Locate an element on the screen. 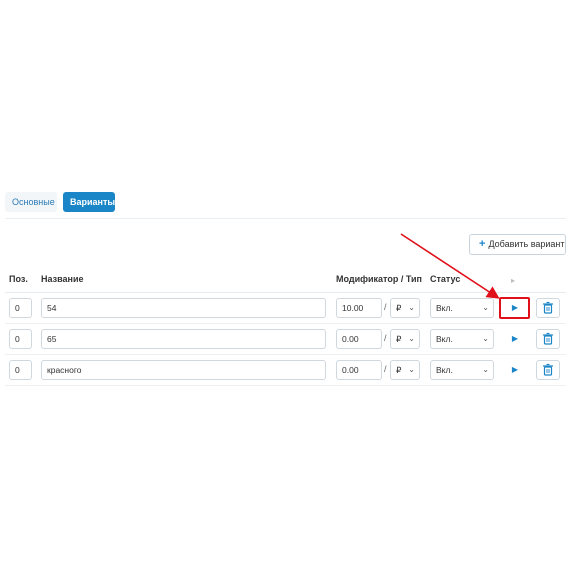 This screenshot has height=570, width=570. variant-name-input: 65 is located at coordinates (183, 339).